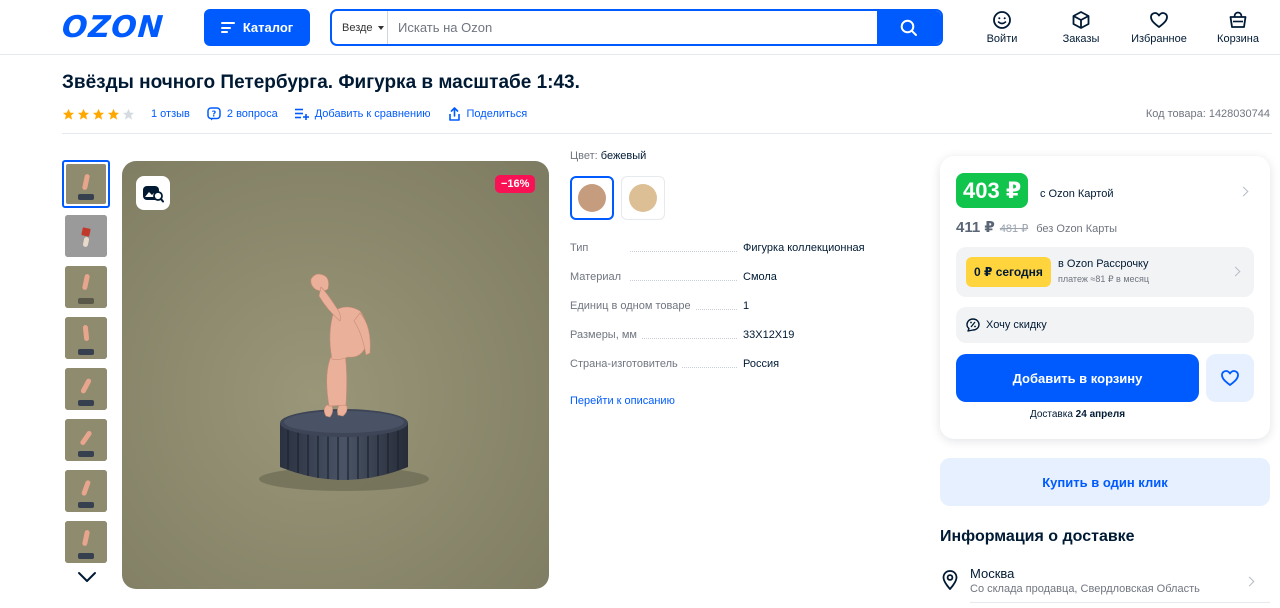  I want to click on site-header: OZON Каталог Везде Войти, so click(640, 27).